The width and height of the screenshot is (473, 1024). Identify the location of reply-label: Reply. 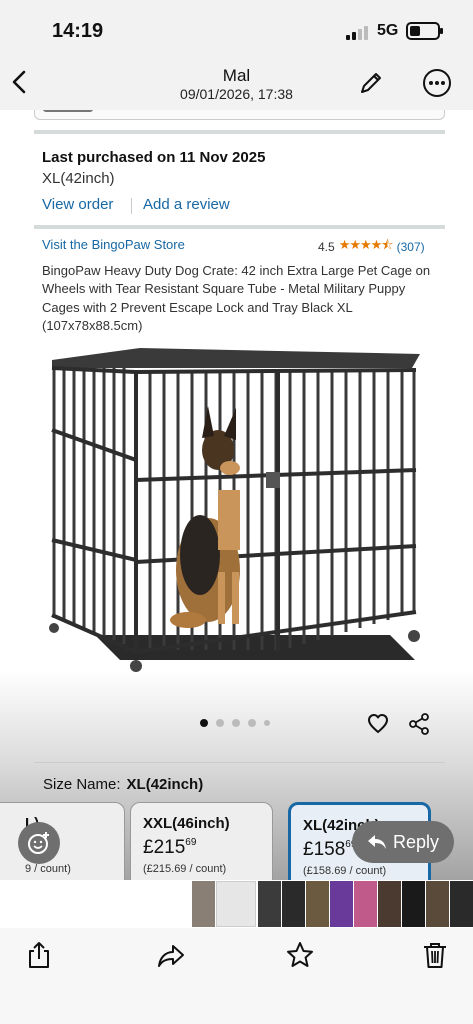
(416, 841).